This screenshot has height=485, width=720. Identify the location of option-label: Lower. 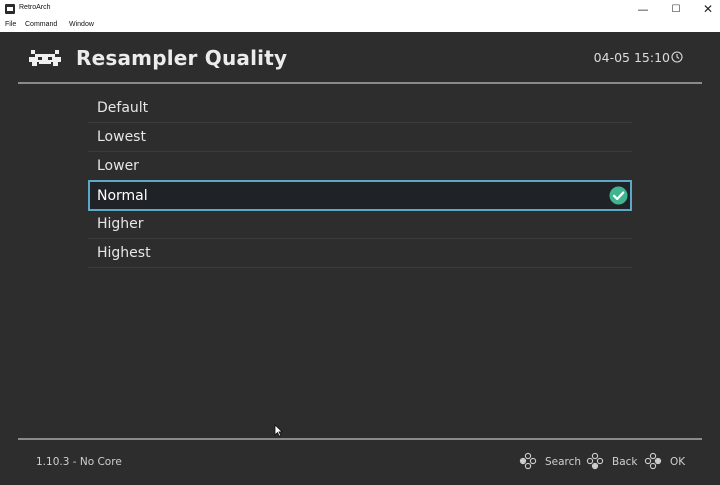
(118, 166).